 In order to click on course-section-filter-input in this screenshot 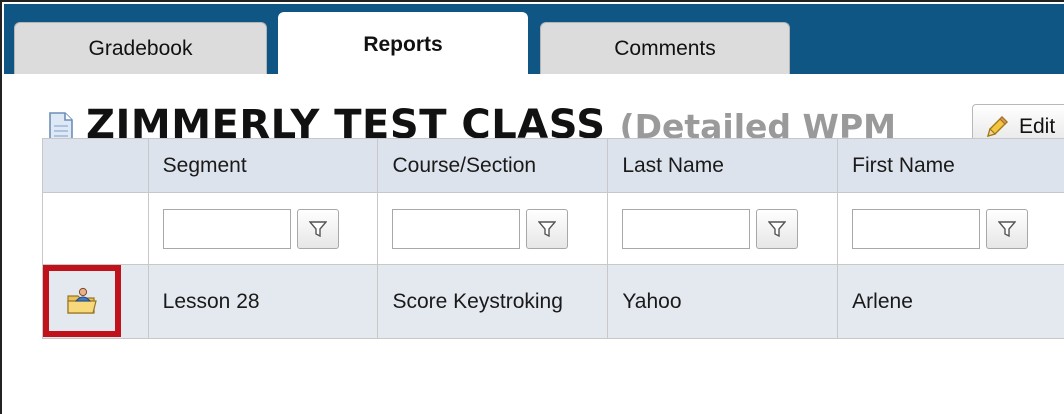, I will do `click(456, 228)`.